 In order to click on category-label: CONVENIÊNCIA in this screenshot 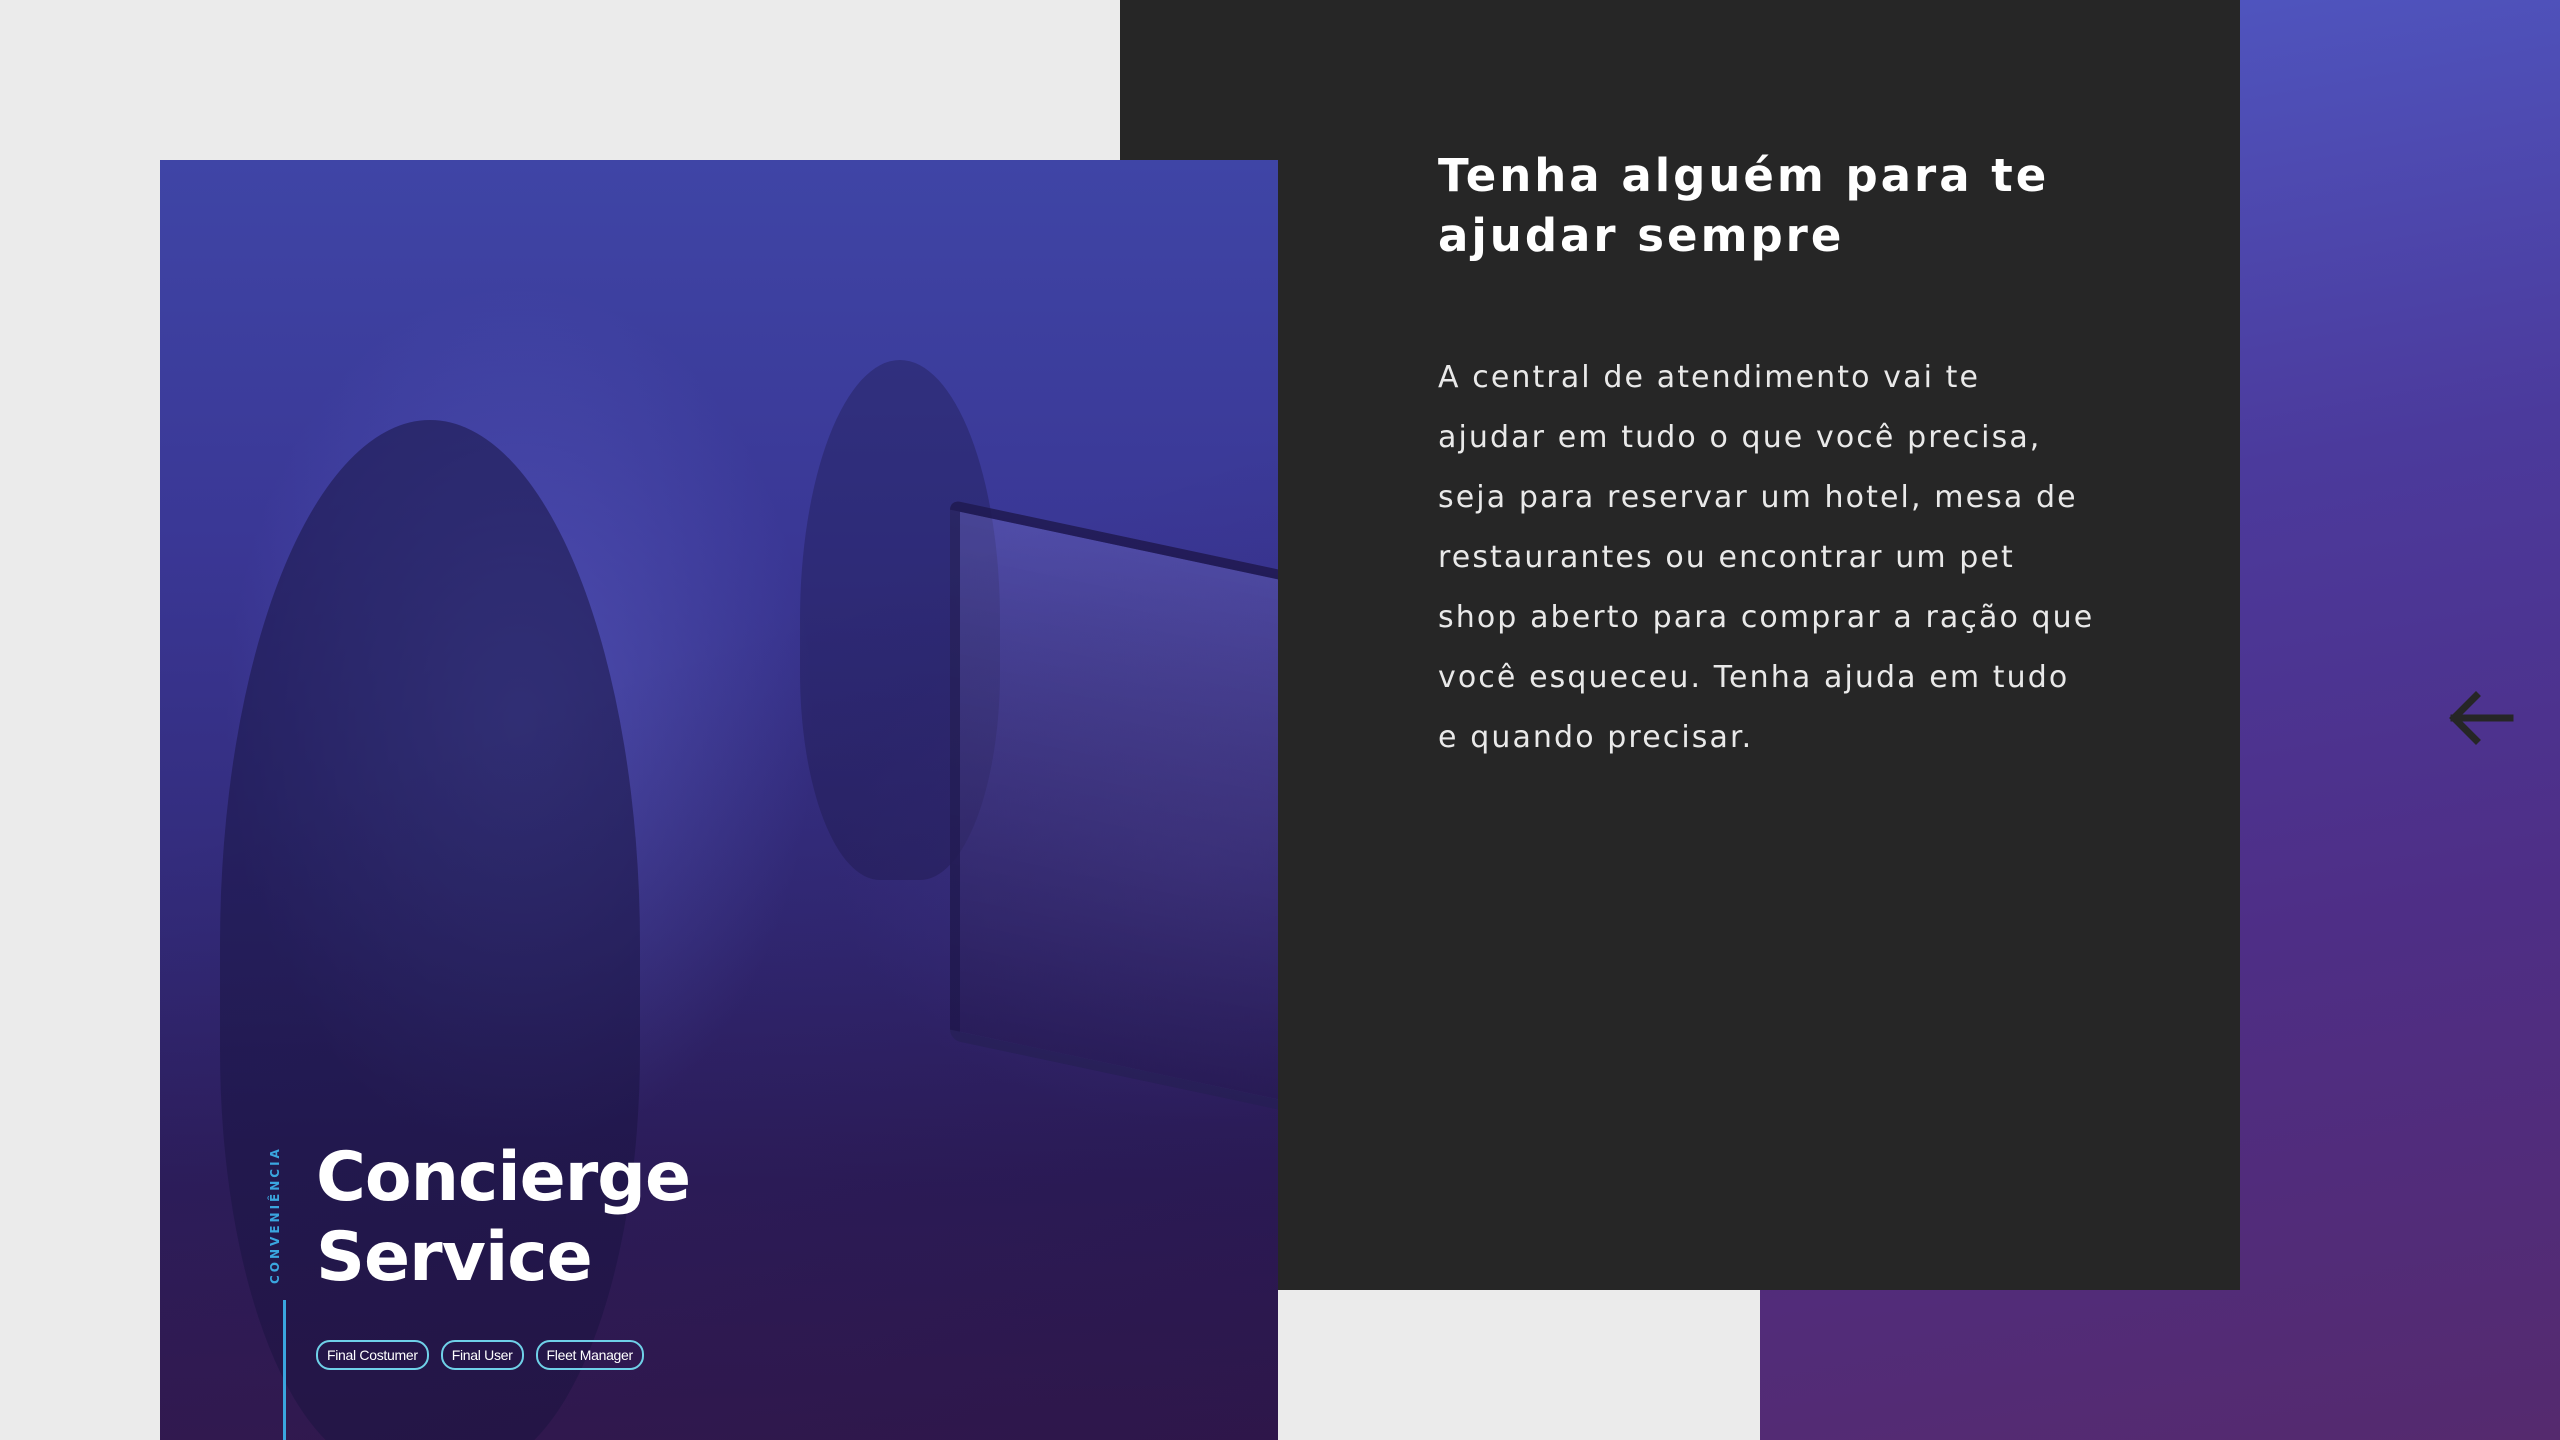, I will do `click(275, 1215)`.